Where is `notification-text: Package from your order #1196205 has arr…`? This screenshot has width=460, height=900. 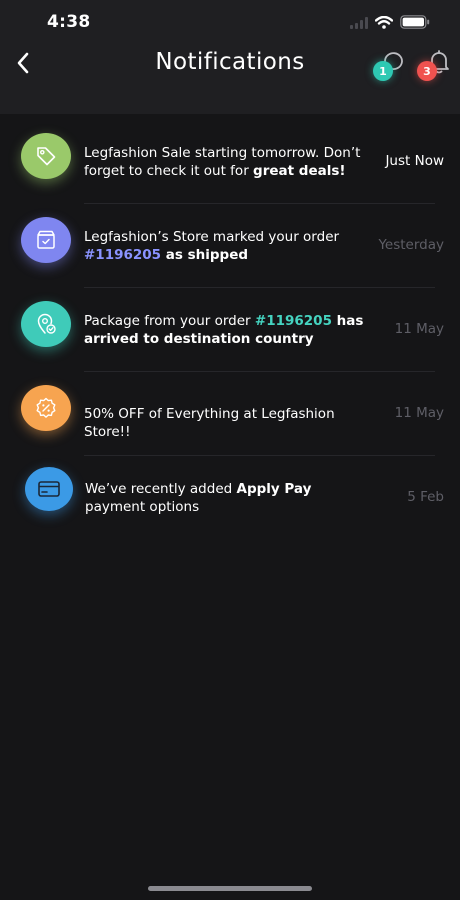 notification-text: Package from your order #1196205 has arr… is located at coordinates (224, 330).